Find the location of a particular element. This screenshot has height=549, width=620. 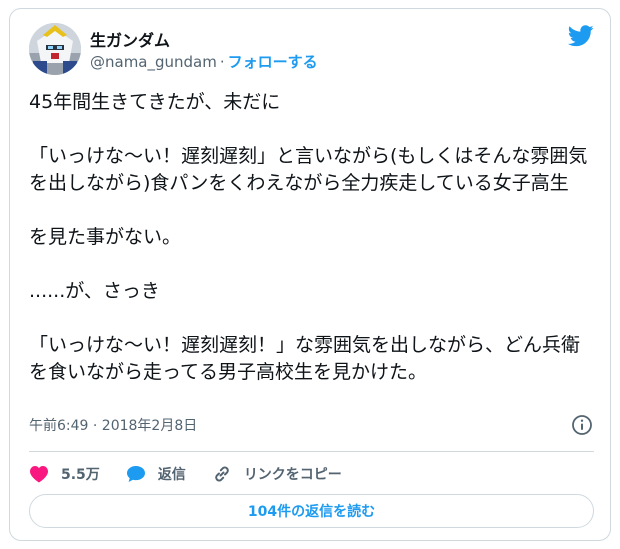

like-button: 5.5万 is located at coordinates (64, 474).